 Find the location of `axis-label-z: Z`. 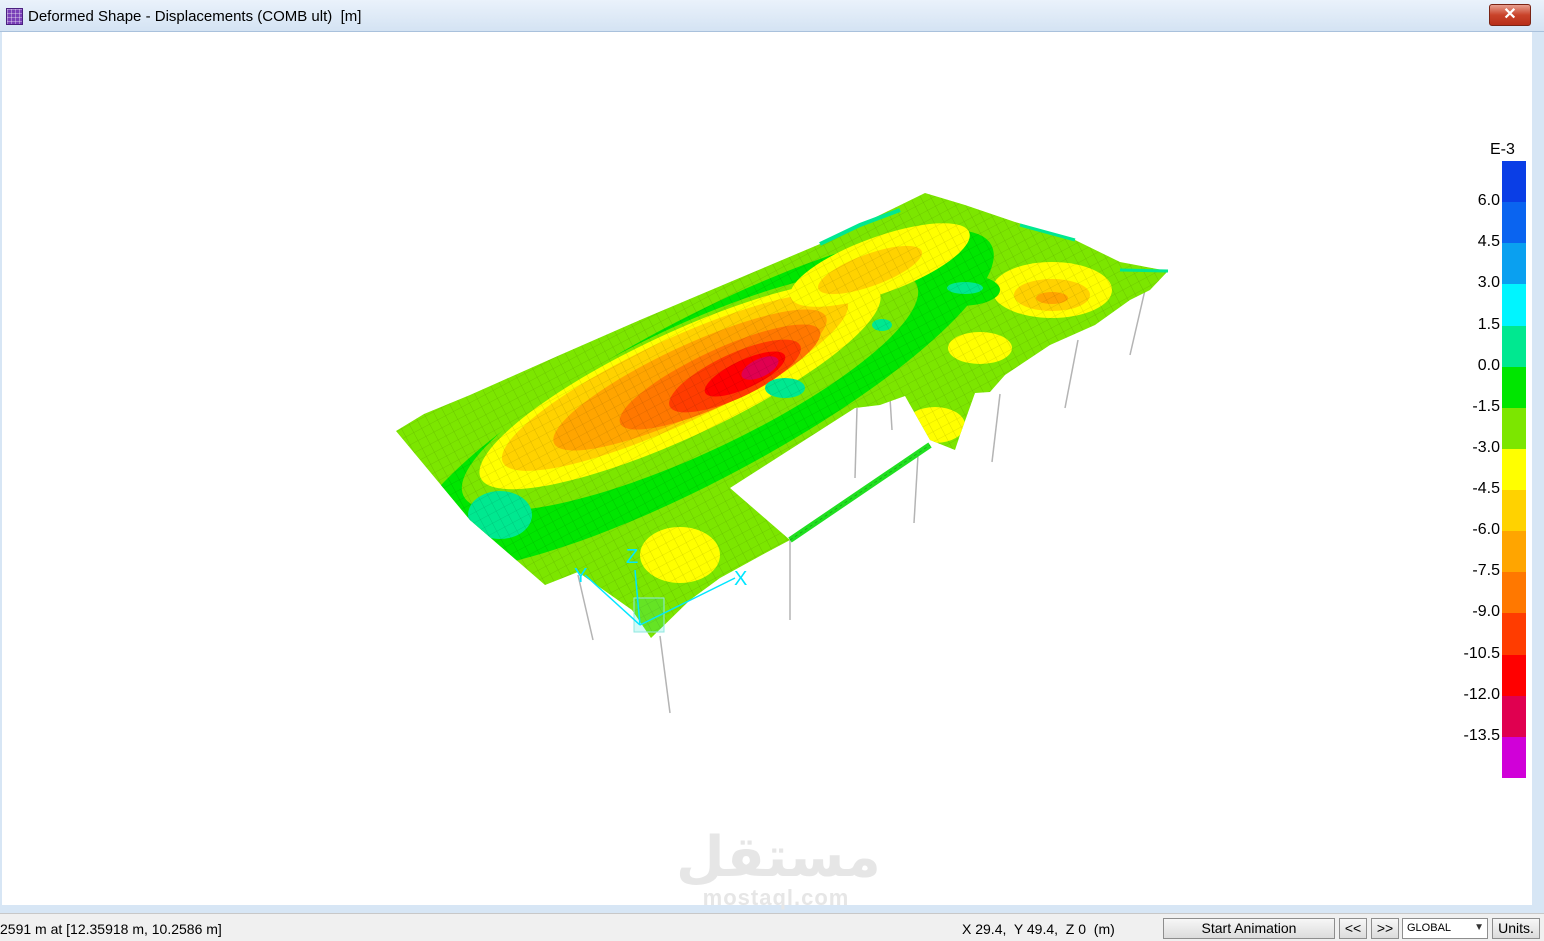

axis-label-z: Z is located at coordinates (632, 557).